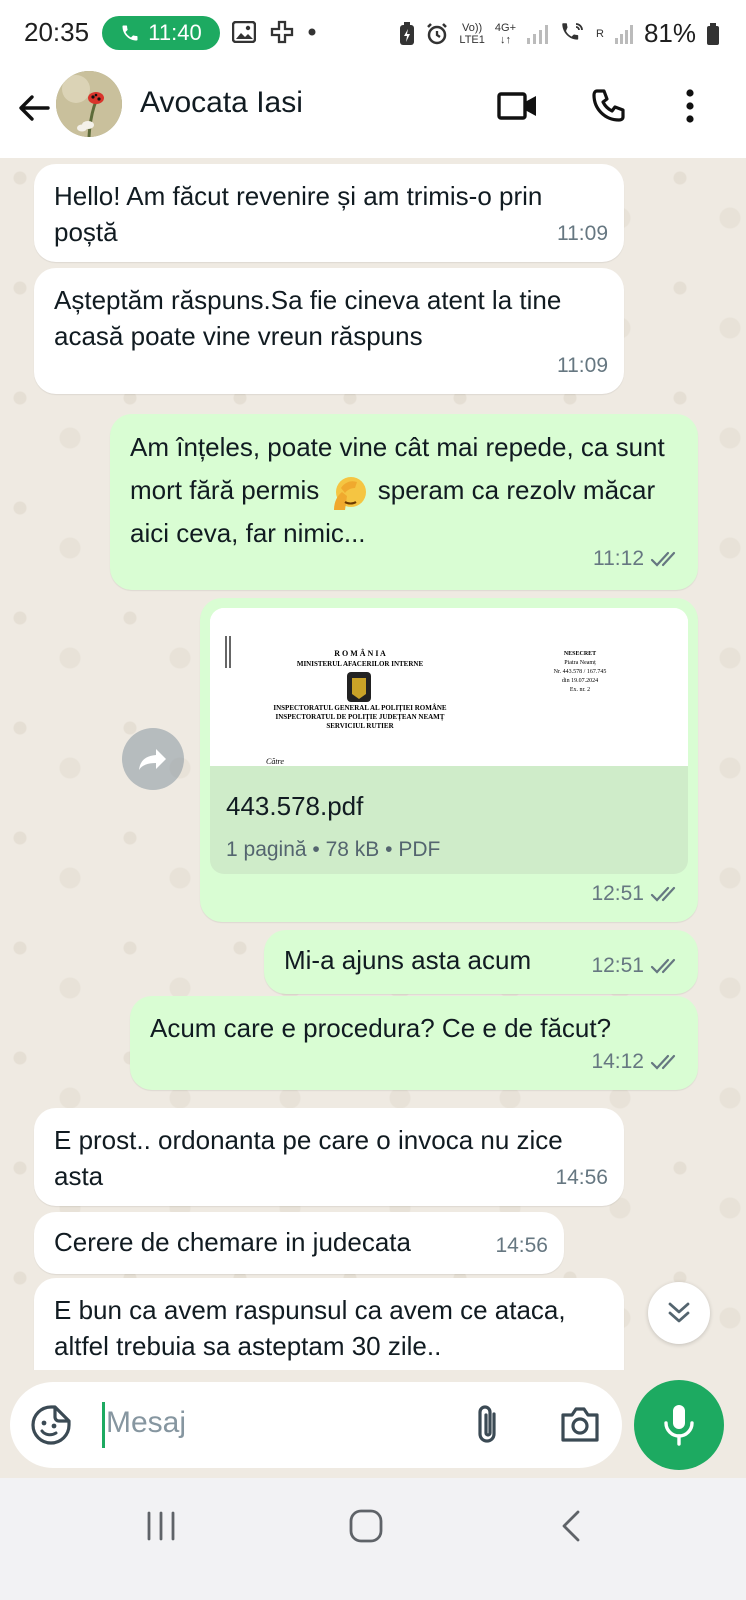 The image size is (746, 1600). What do you see at coordinates (333, 849) in the screenshot?
I see `document-details: 1 pagină • 78 kB • PDF` at bounding box center [333, 849].